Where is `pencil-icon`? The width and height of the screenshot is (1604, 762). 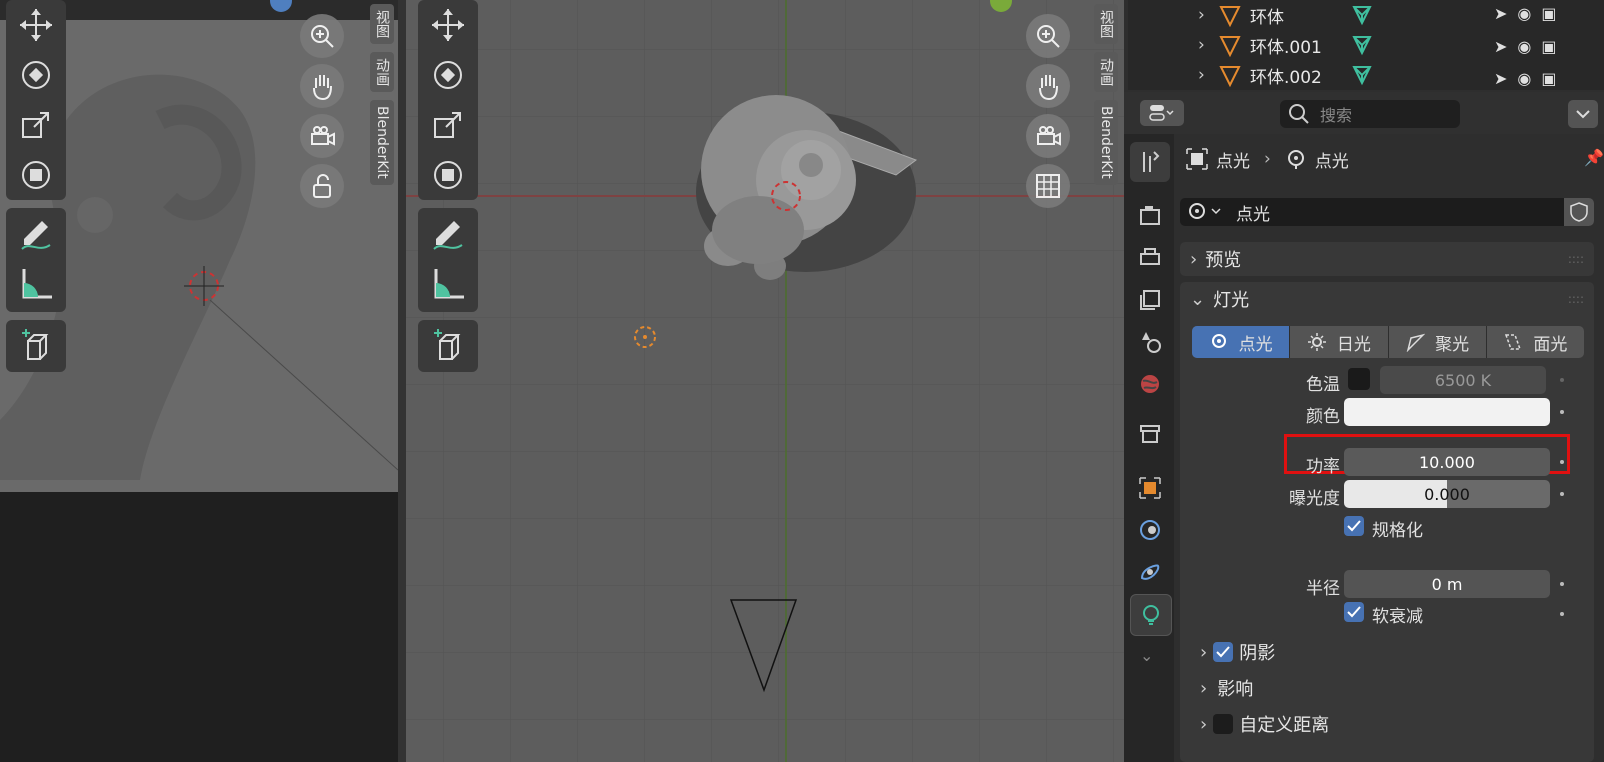
pencil-icon is located at coordinates (36, 235).